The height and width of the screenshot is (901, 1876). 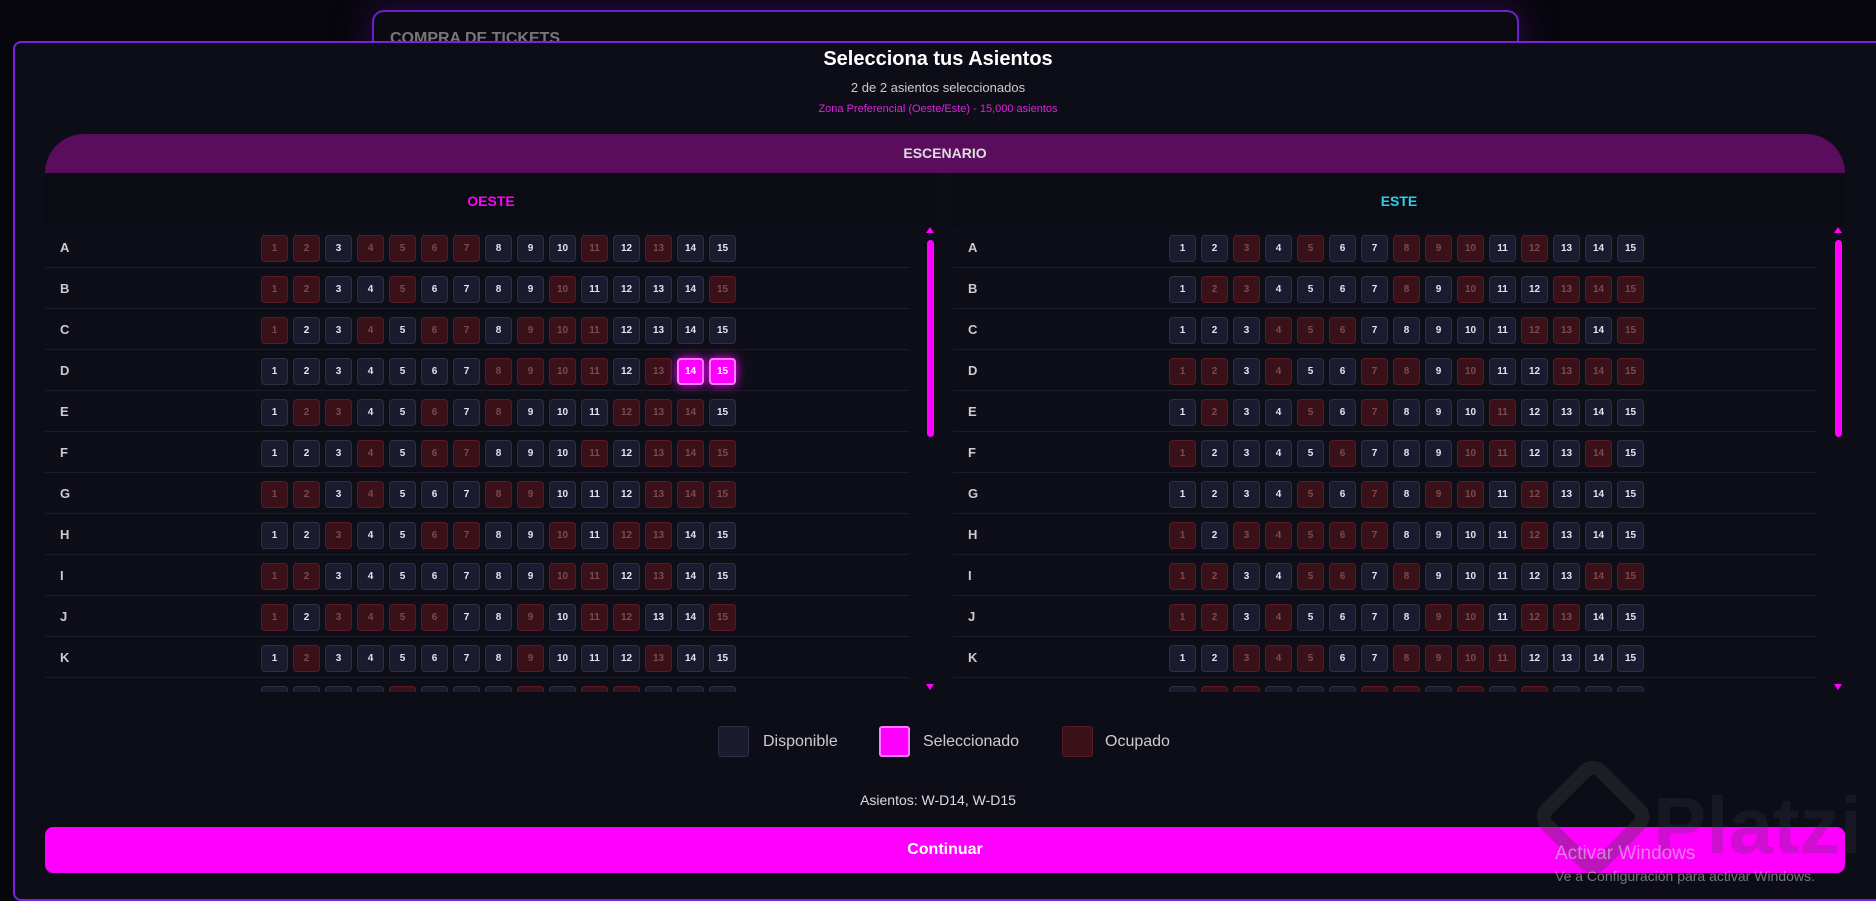 I want to click on seat-east-b5-available: 5, so click(x=1310, y=289).